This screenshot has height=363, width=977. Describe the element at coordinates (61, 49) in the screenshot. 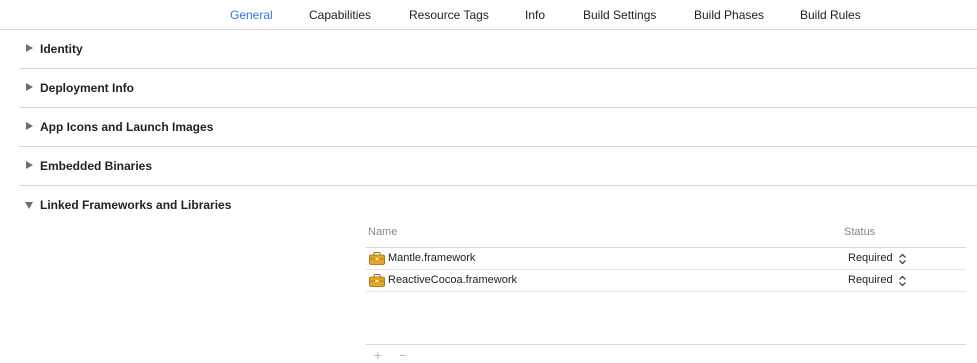

I see `section-title-identity: Identity` at that location.